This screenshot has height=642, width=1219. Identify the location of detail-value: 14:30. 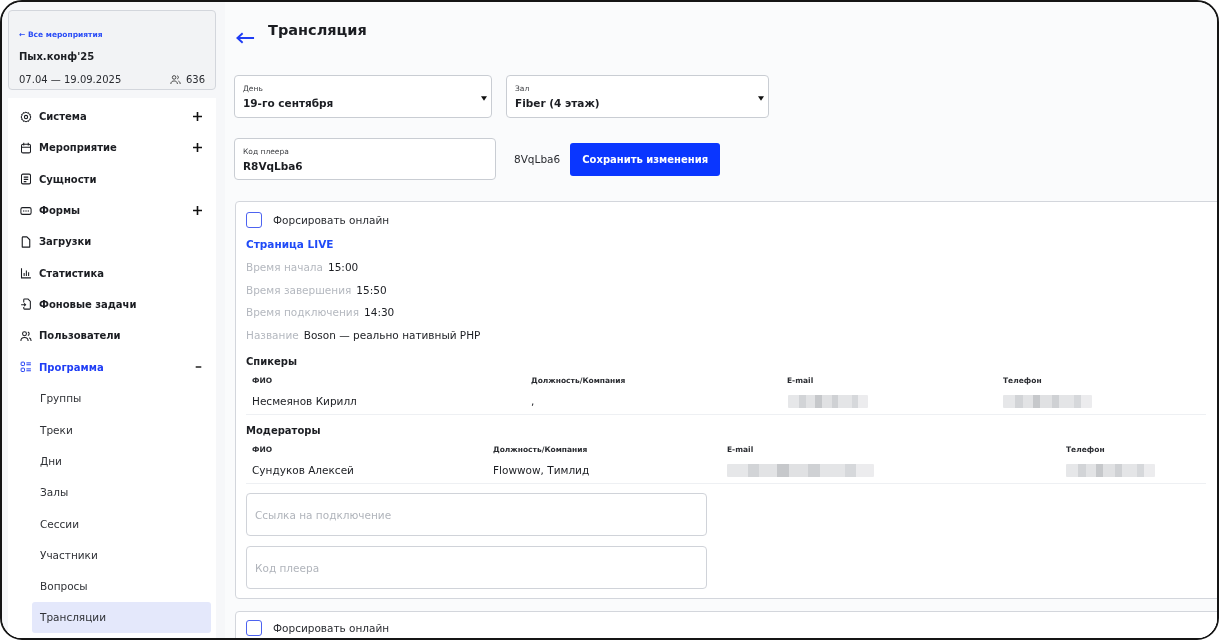
(379, 312).